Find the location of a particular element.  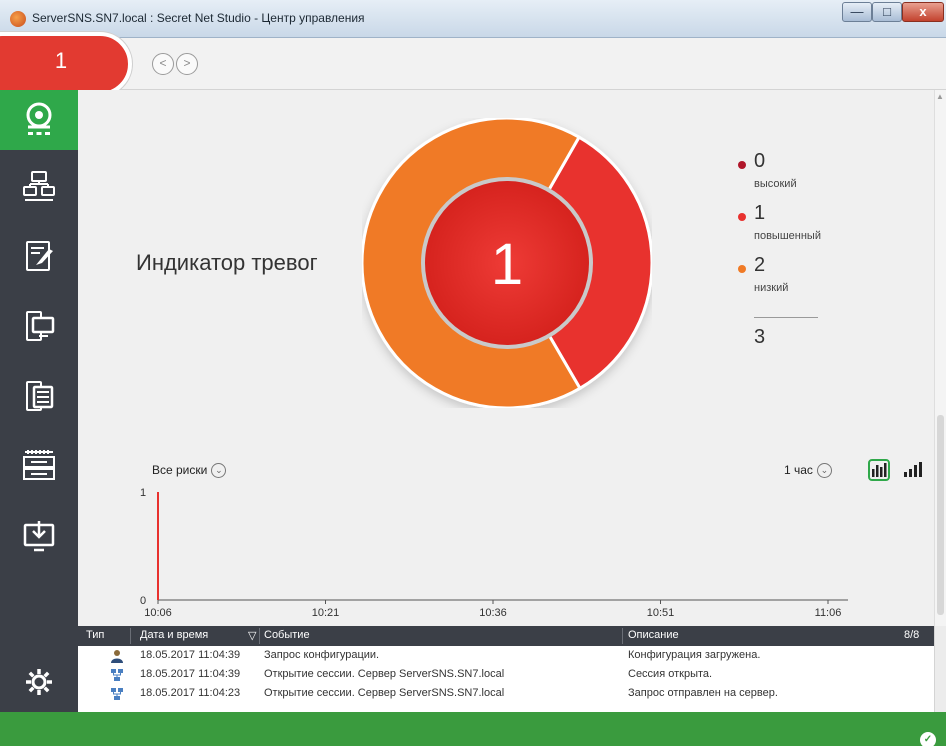

x-tick-label: 10:51 is located at coordinates (661, 613).